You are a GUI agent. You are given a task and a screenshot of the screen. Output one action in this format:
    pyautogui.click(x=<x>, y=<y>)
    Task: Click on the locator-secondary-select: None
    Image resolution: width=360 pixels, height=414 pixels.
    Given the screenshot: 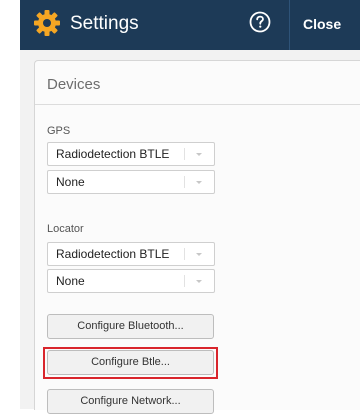 What is the action you would take?
    pyautogui.click(x=131, y=281)
    